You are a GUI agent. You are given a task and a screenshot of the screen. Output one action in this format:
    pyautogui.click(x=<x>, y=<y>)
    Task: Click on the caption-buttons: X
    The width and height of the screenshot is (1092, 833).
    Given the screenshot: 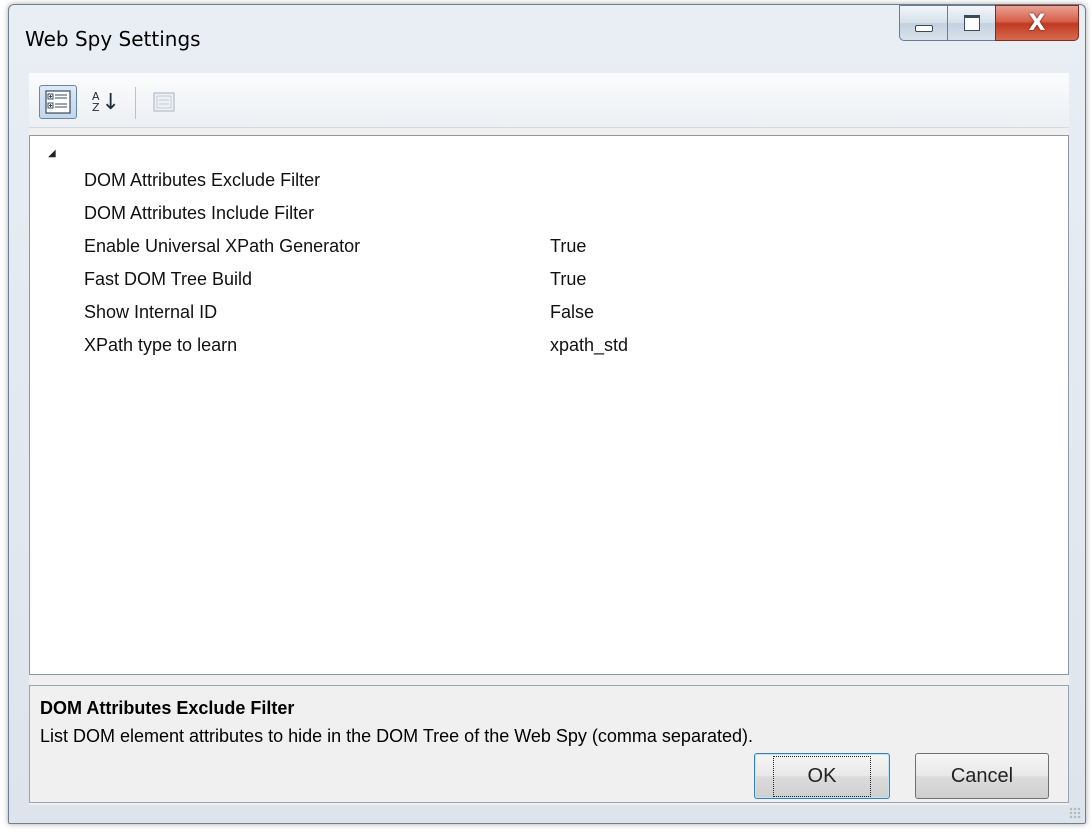 What is the action you would take?
    pyautogui.click(x=989, y=24)
    